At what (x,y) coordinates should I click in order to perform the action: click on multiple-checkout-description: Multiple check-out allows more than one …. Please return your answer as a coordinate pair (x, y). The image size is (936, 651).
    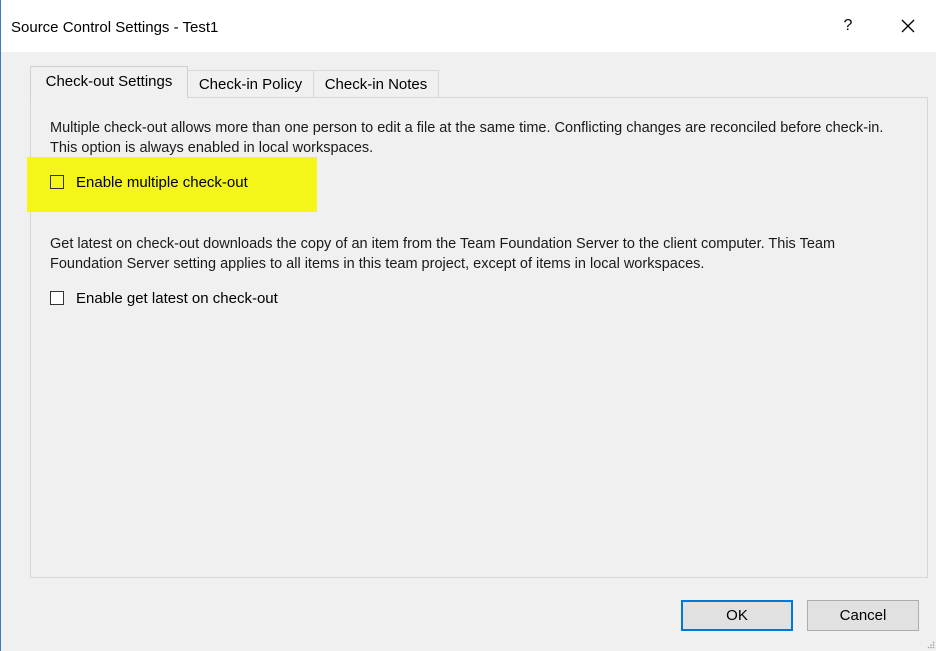
    Looking at the image, I should click on (467, 138).